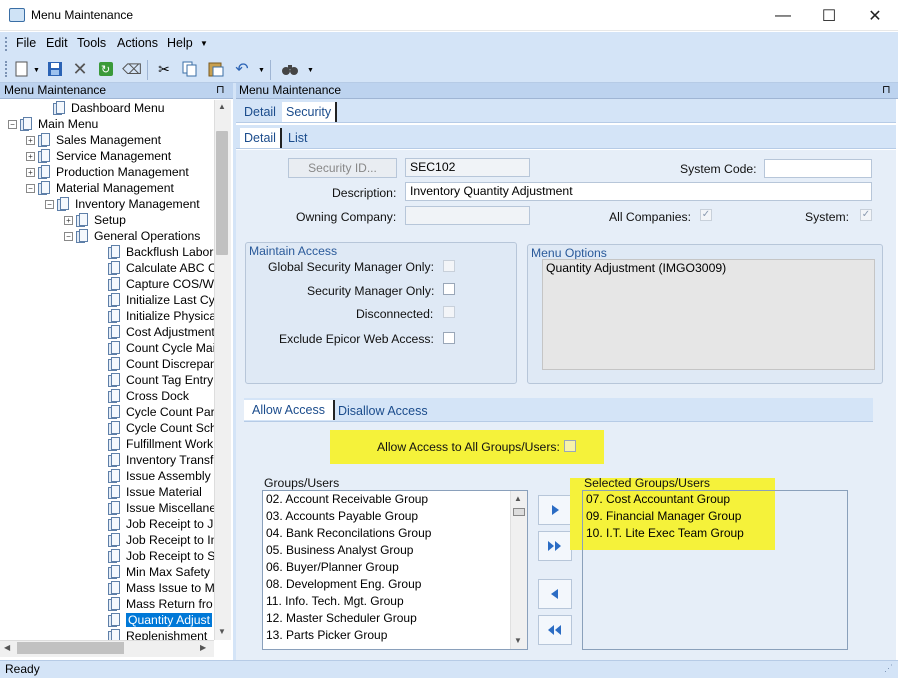  I want to click on tree-item: Count Discrepan, so click(155, 364).